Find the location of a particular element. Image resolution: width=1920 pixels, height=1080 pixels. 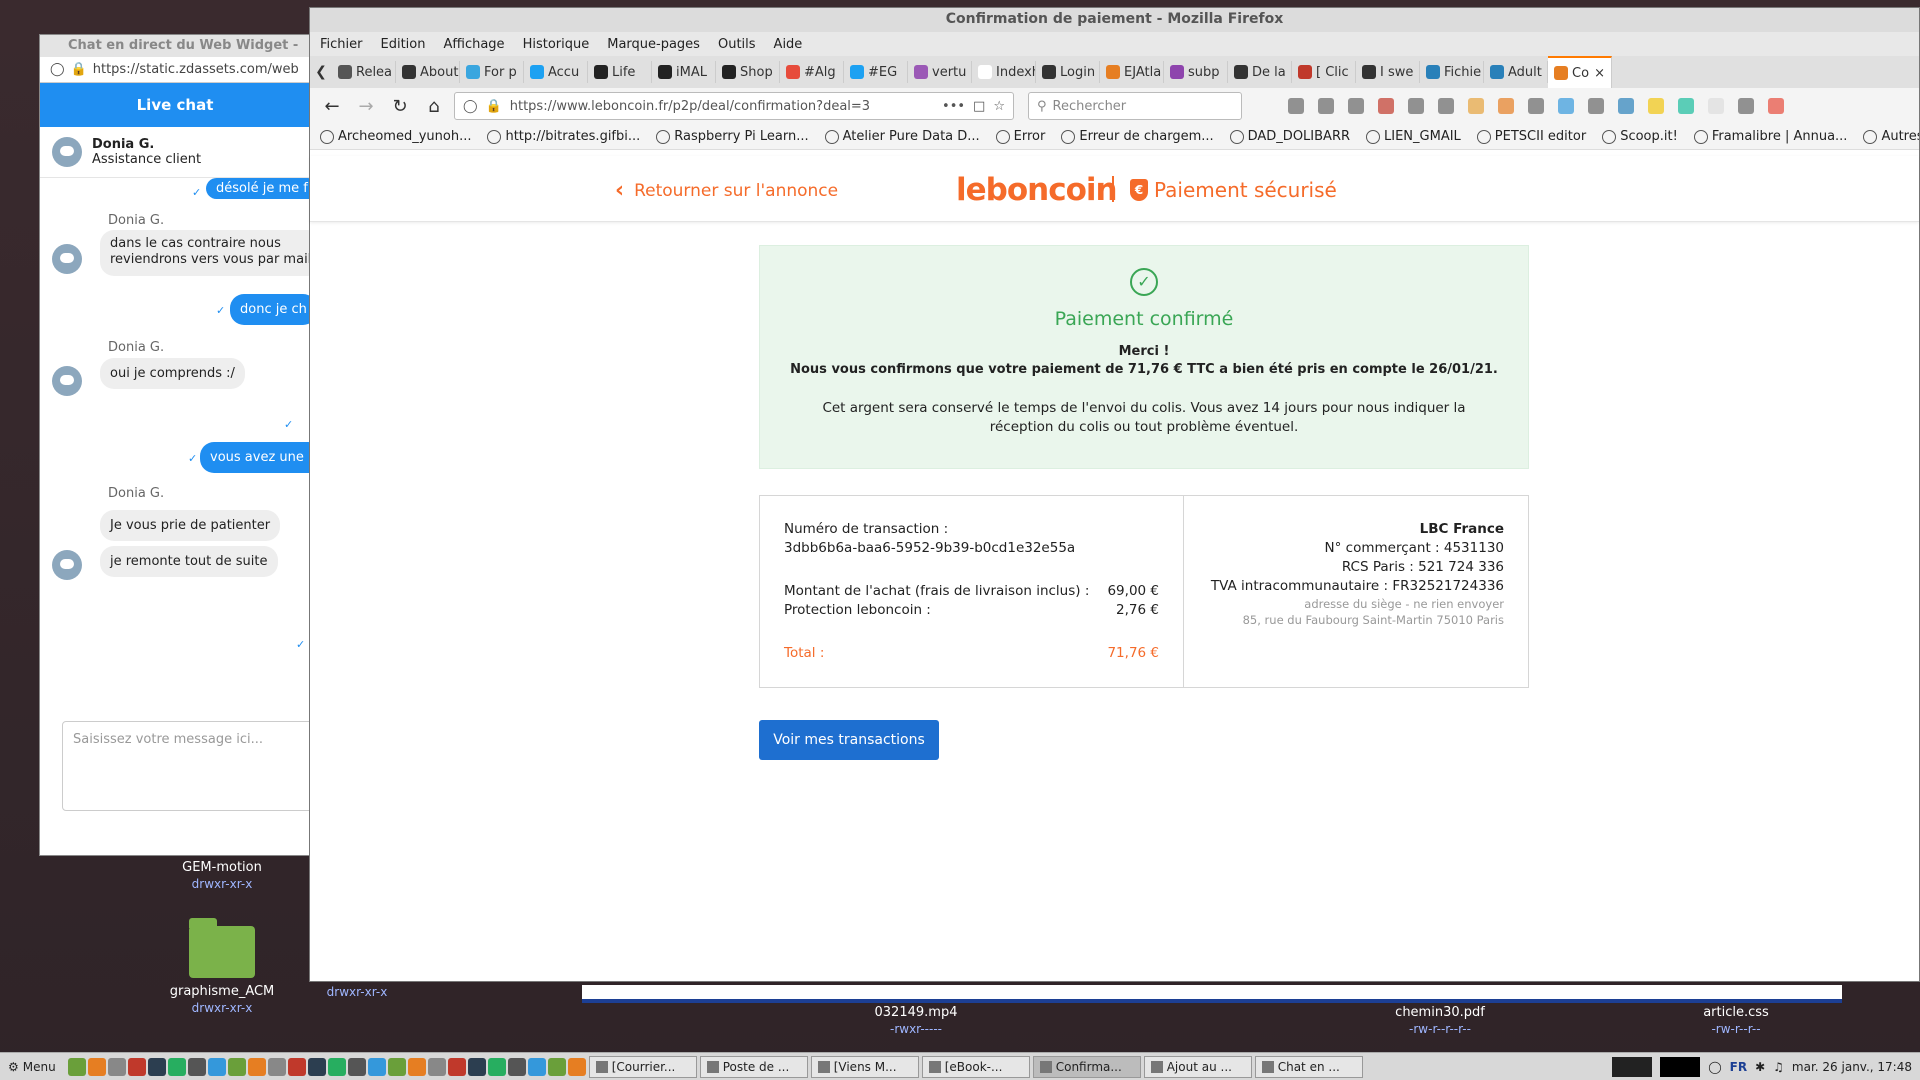

view-transactions-button: Voir mes transactions is located at coordinates (849, 740).